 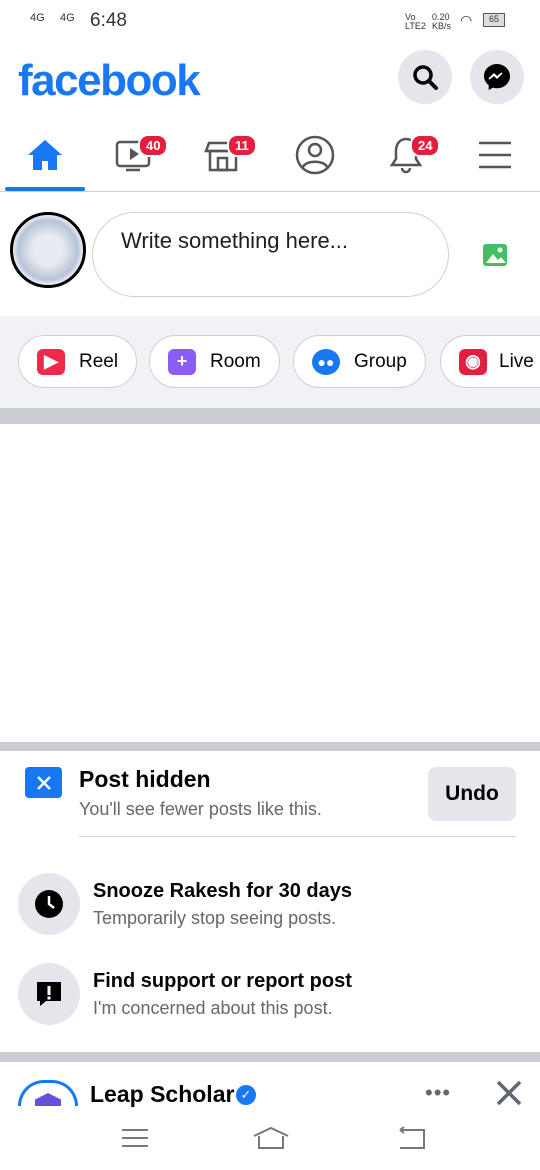 What do you see at coordinates (136, 155) in the screenshot?
I see `tab-watch: 40` at bounding box center [136, 155].